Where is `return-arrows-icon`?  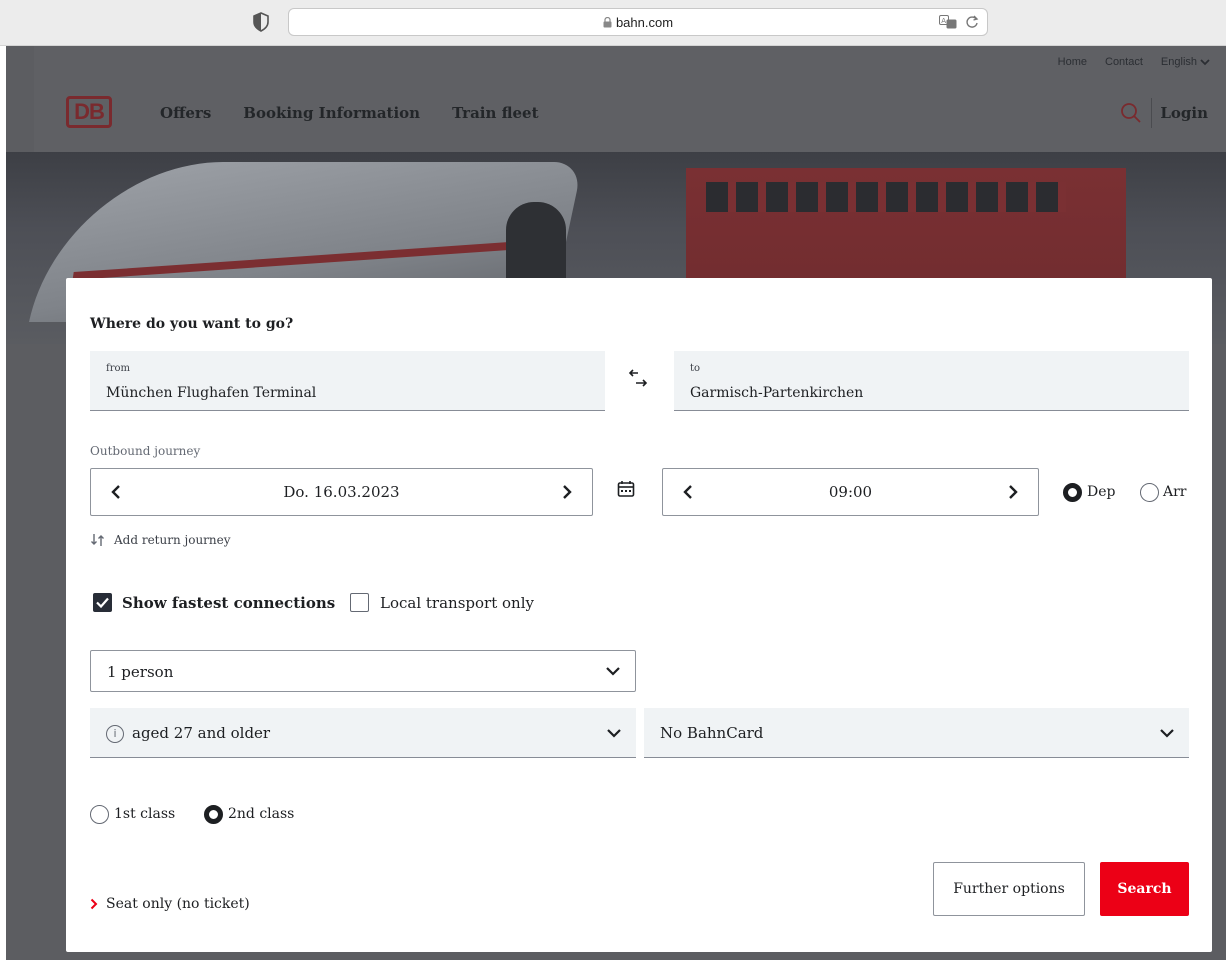
return-arrows-icon is located at coordinates (97, 540).